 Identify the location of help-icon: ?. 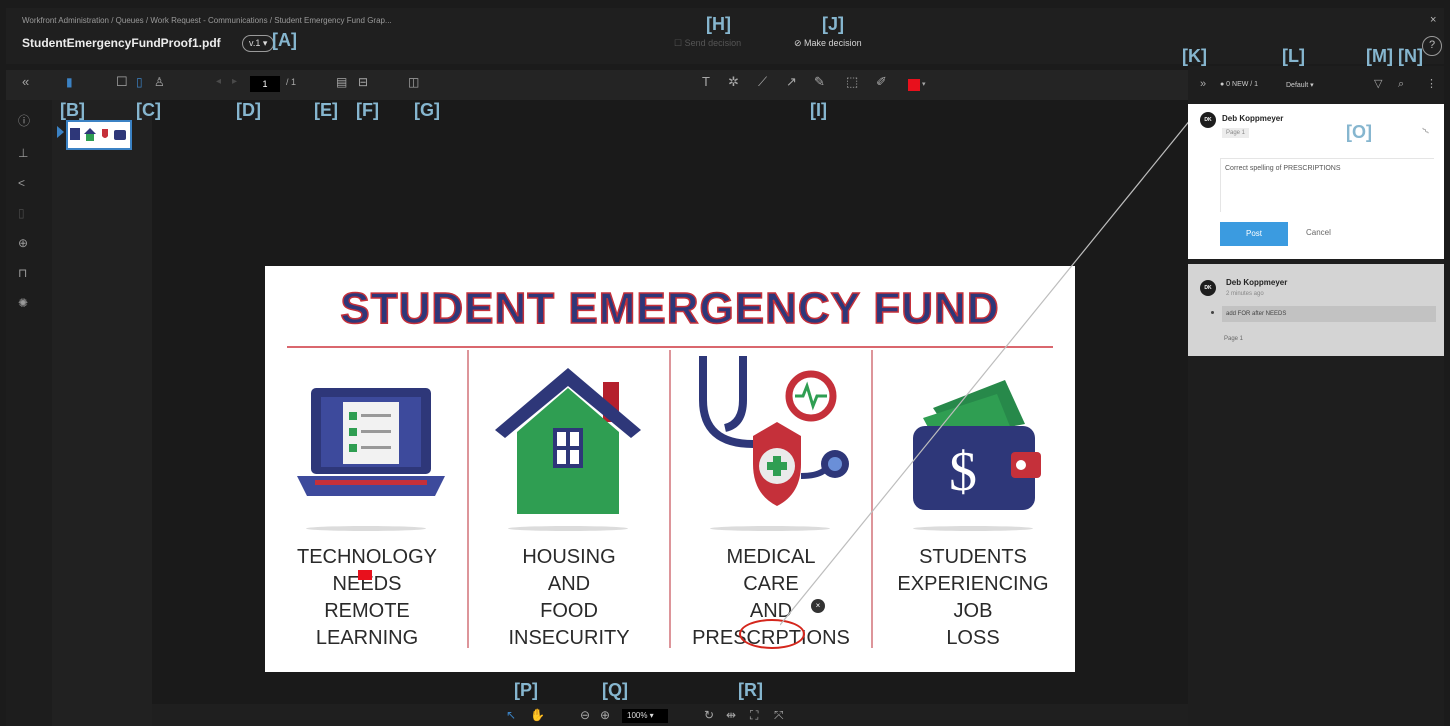
(1432, 46).